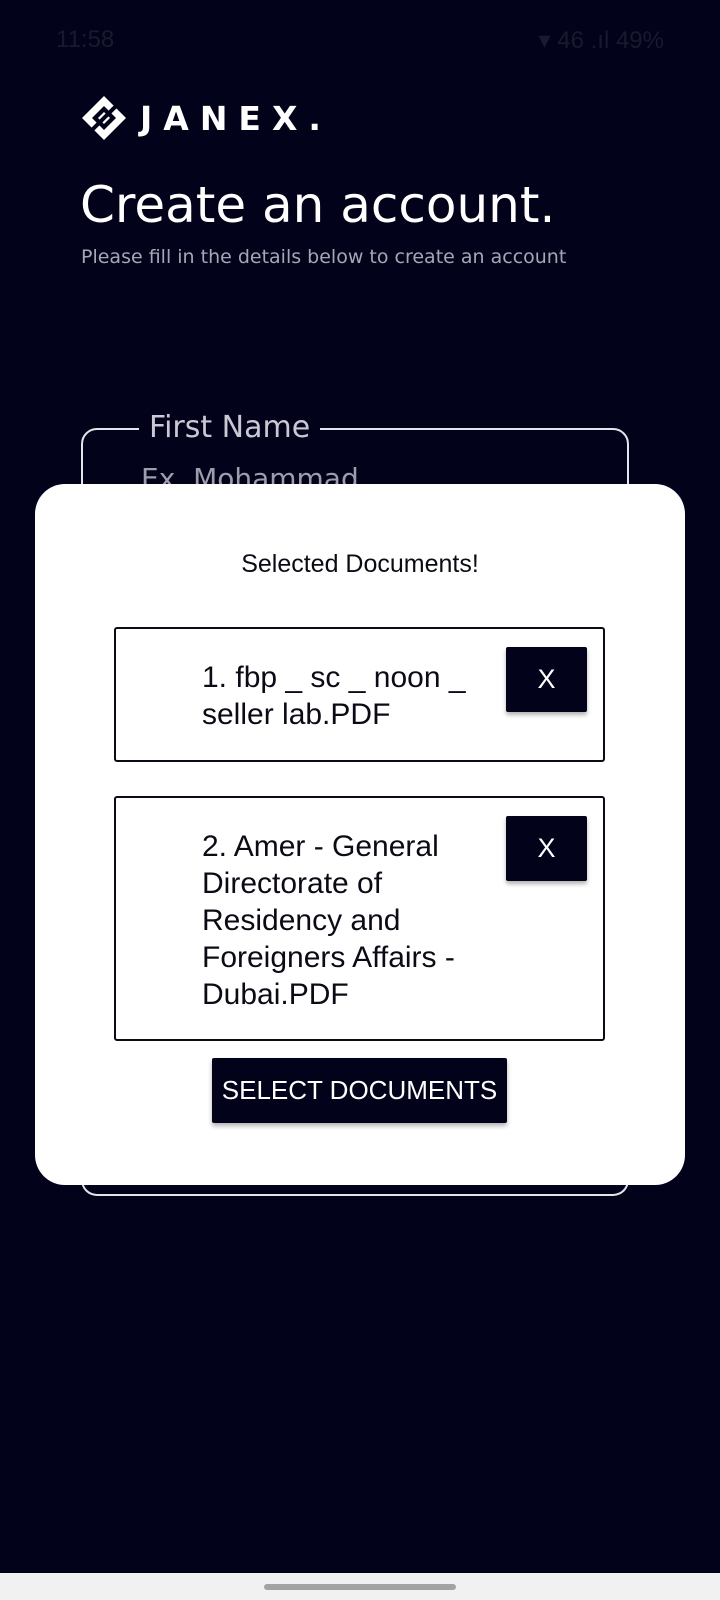 This screenshot has width=720, height=1600. I want to click on dialog-title: Selected Documents!, so click(360, 564).